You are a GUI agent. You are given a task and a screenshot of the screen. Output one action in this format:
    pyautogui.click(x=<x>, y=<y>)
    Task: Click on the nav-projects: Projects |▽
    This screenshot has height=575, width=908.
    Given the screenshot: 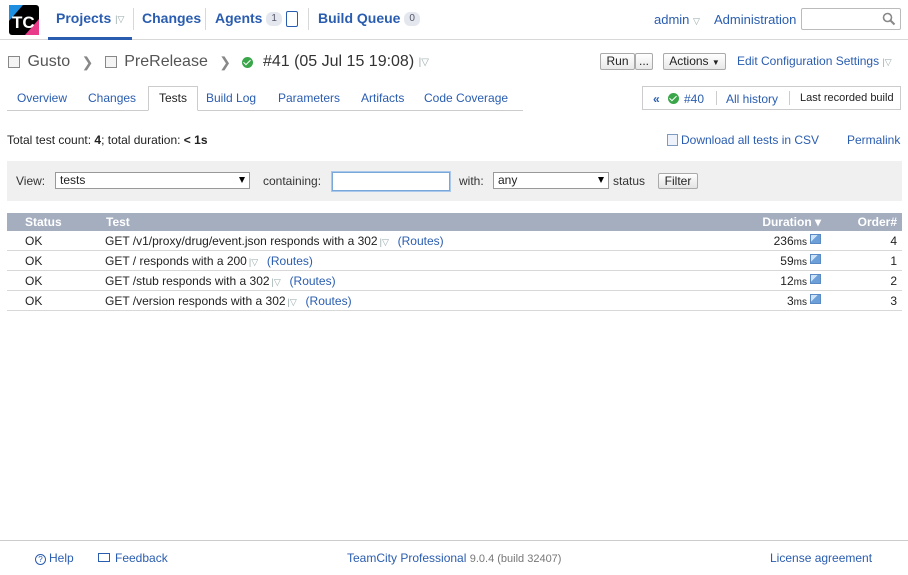 What is the action you would take?
    pyautogui.click(x=91, y=18)
    